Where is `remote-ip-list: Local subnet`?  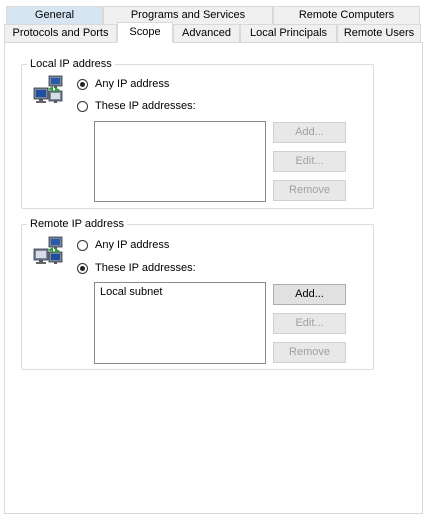
remote-ip-list: Local subnet is located at coordinates (180, 323).